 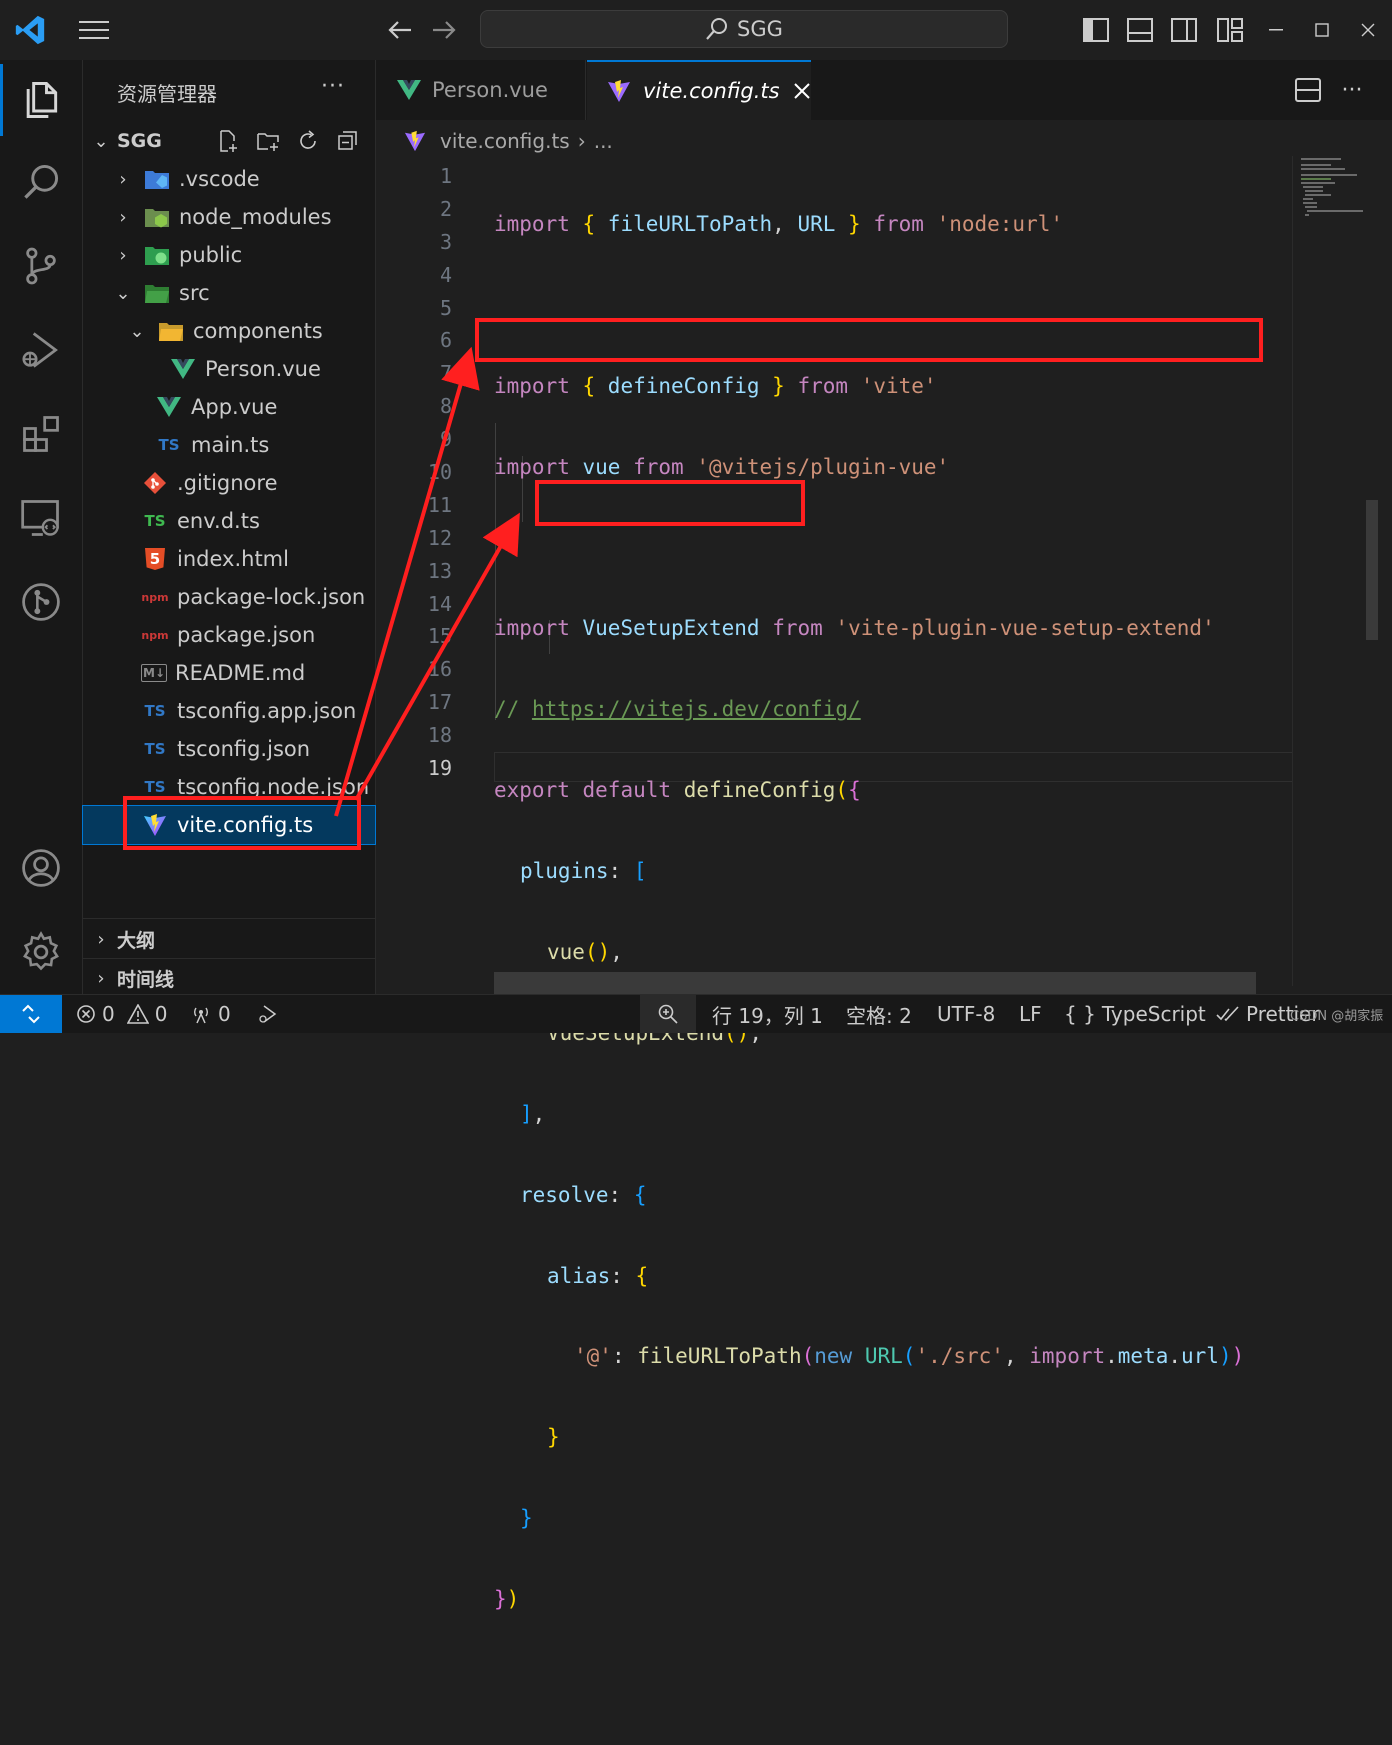 I want to click on annotation-arrows, so click(x=427, y=581).